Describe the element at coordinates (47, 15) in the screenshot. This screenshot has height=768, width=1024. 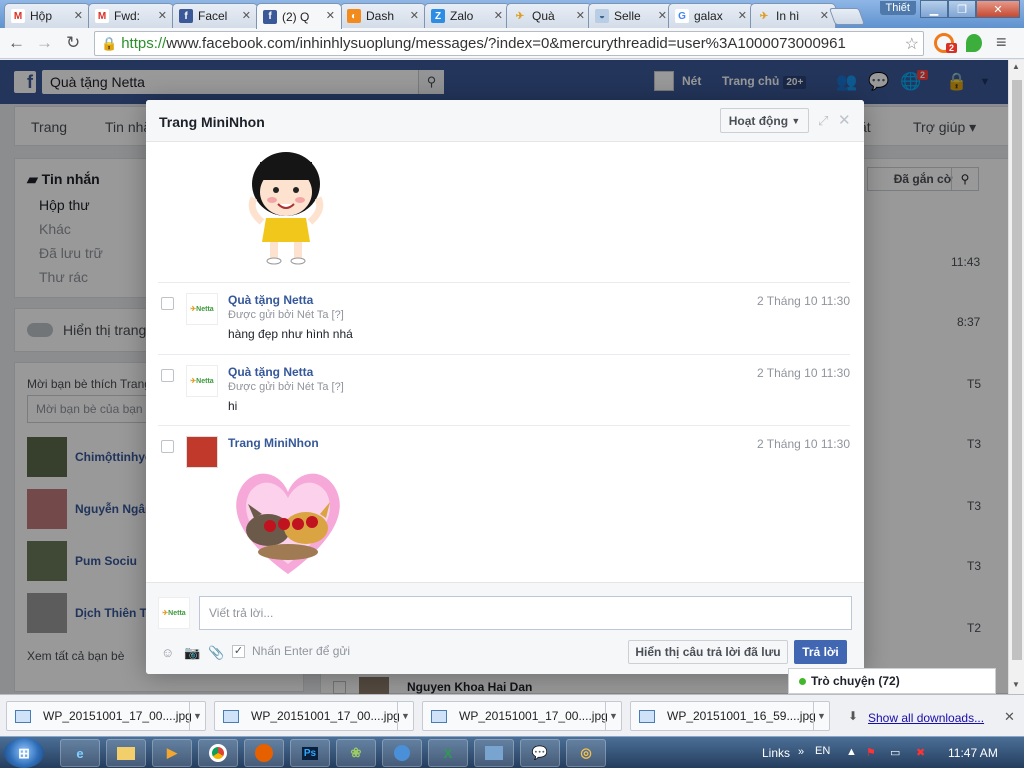
I see `browser-tab: M Hộp ✕` at that location.